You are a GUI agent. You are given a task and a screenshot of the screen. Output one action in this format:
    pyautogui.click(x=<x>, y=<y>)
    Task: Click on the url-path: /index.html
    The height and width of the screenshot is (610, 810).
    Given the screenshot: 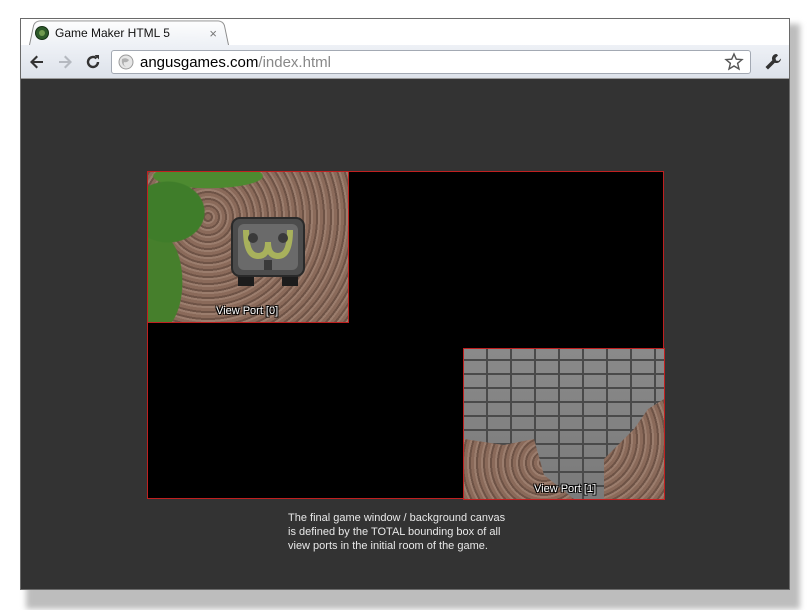 What is the action you would take?
    pyautogui.click(x=294, y=62)
    